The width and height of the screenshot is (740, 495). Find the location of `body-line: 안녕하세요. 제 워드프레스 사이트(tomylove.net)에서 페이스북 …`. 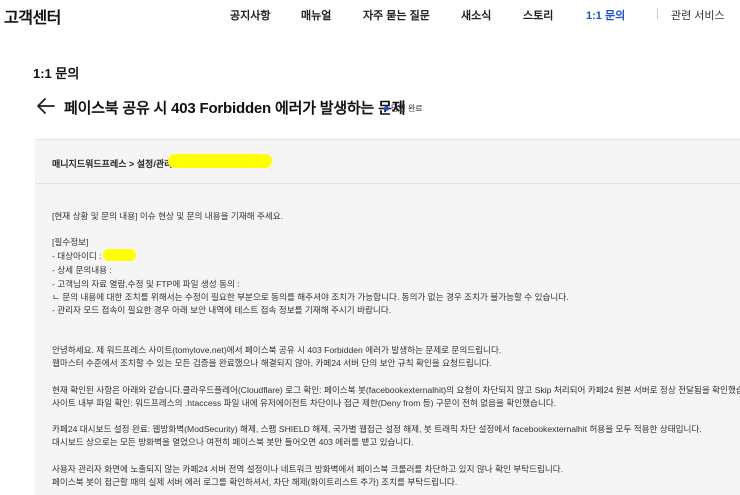

body-line: 안녕하세요. 제 워드프레스 사이트(tomylove.net)에서 페이스북 … is located at coordinates (277, 350).